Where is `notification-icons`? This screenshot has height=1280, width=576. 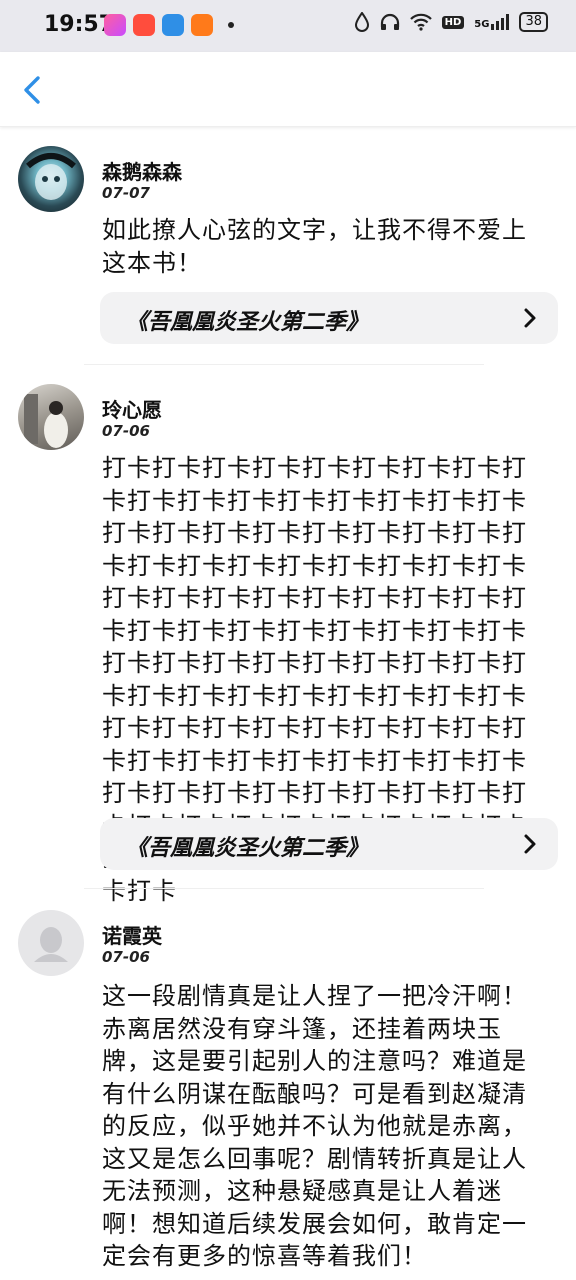 notification-icons is located at coordinates (169, 25).